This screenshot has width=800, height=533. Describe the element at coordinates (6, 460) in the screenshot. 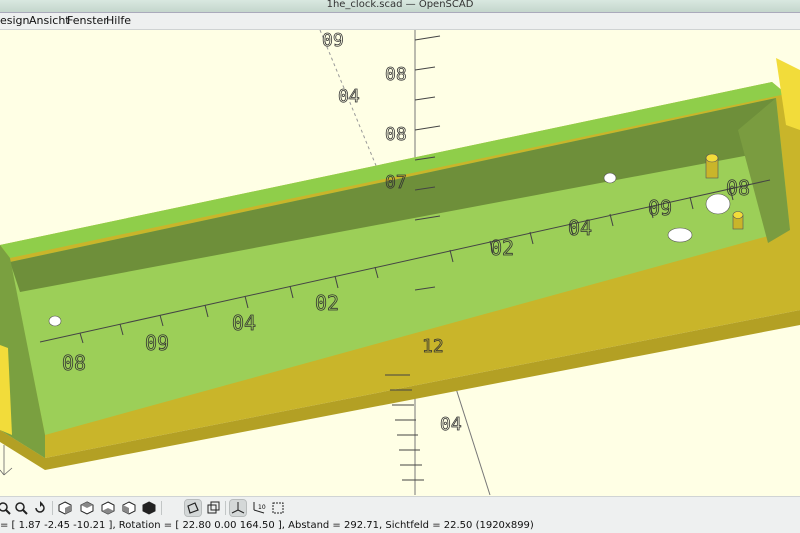

I see `axes-gizmo` at that location.